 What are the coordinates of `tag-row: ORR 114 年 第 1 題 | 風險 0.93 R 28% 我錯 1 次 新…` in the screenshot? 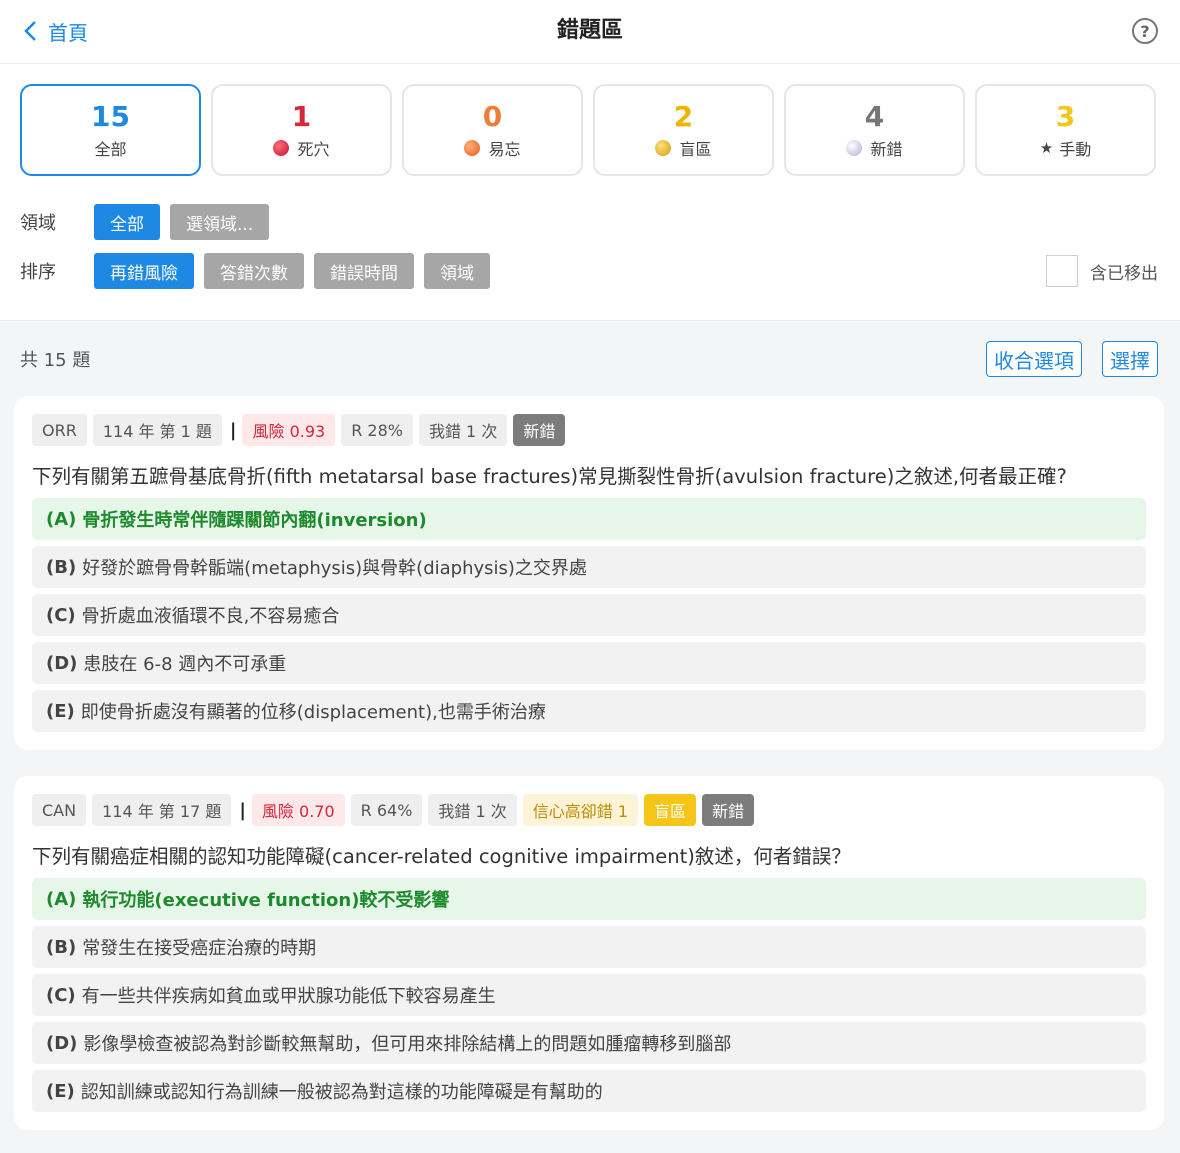 It's located at (589, 430).